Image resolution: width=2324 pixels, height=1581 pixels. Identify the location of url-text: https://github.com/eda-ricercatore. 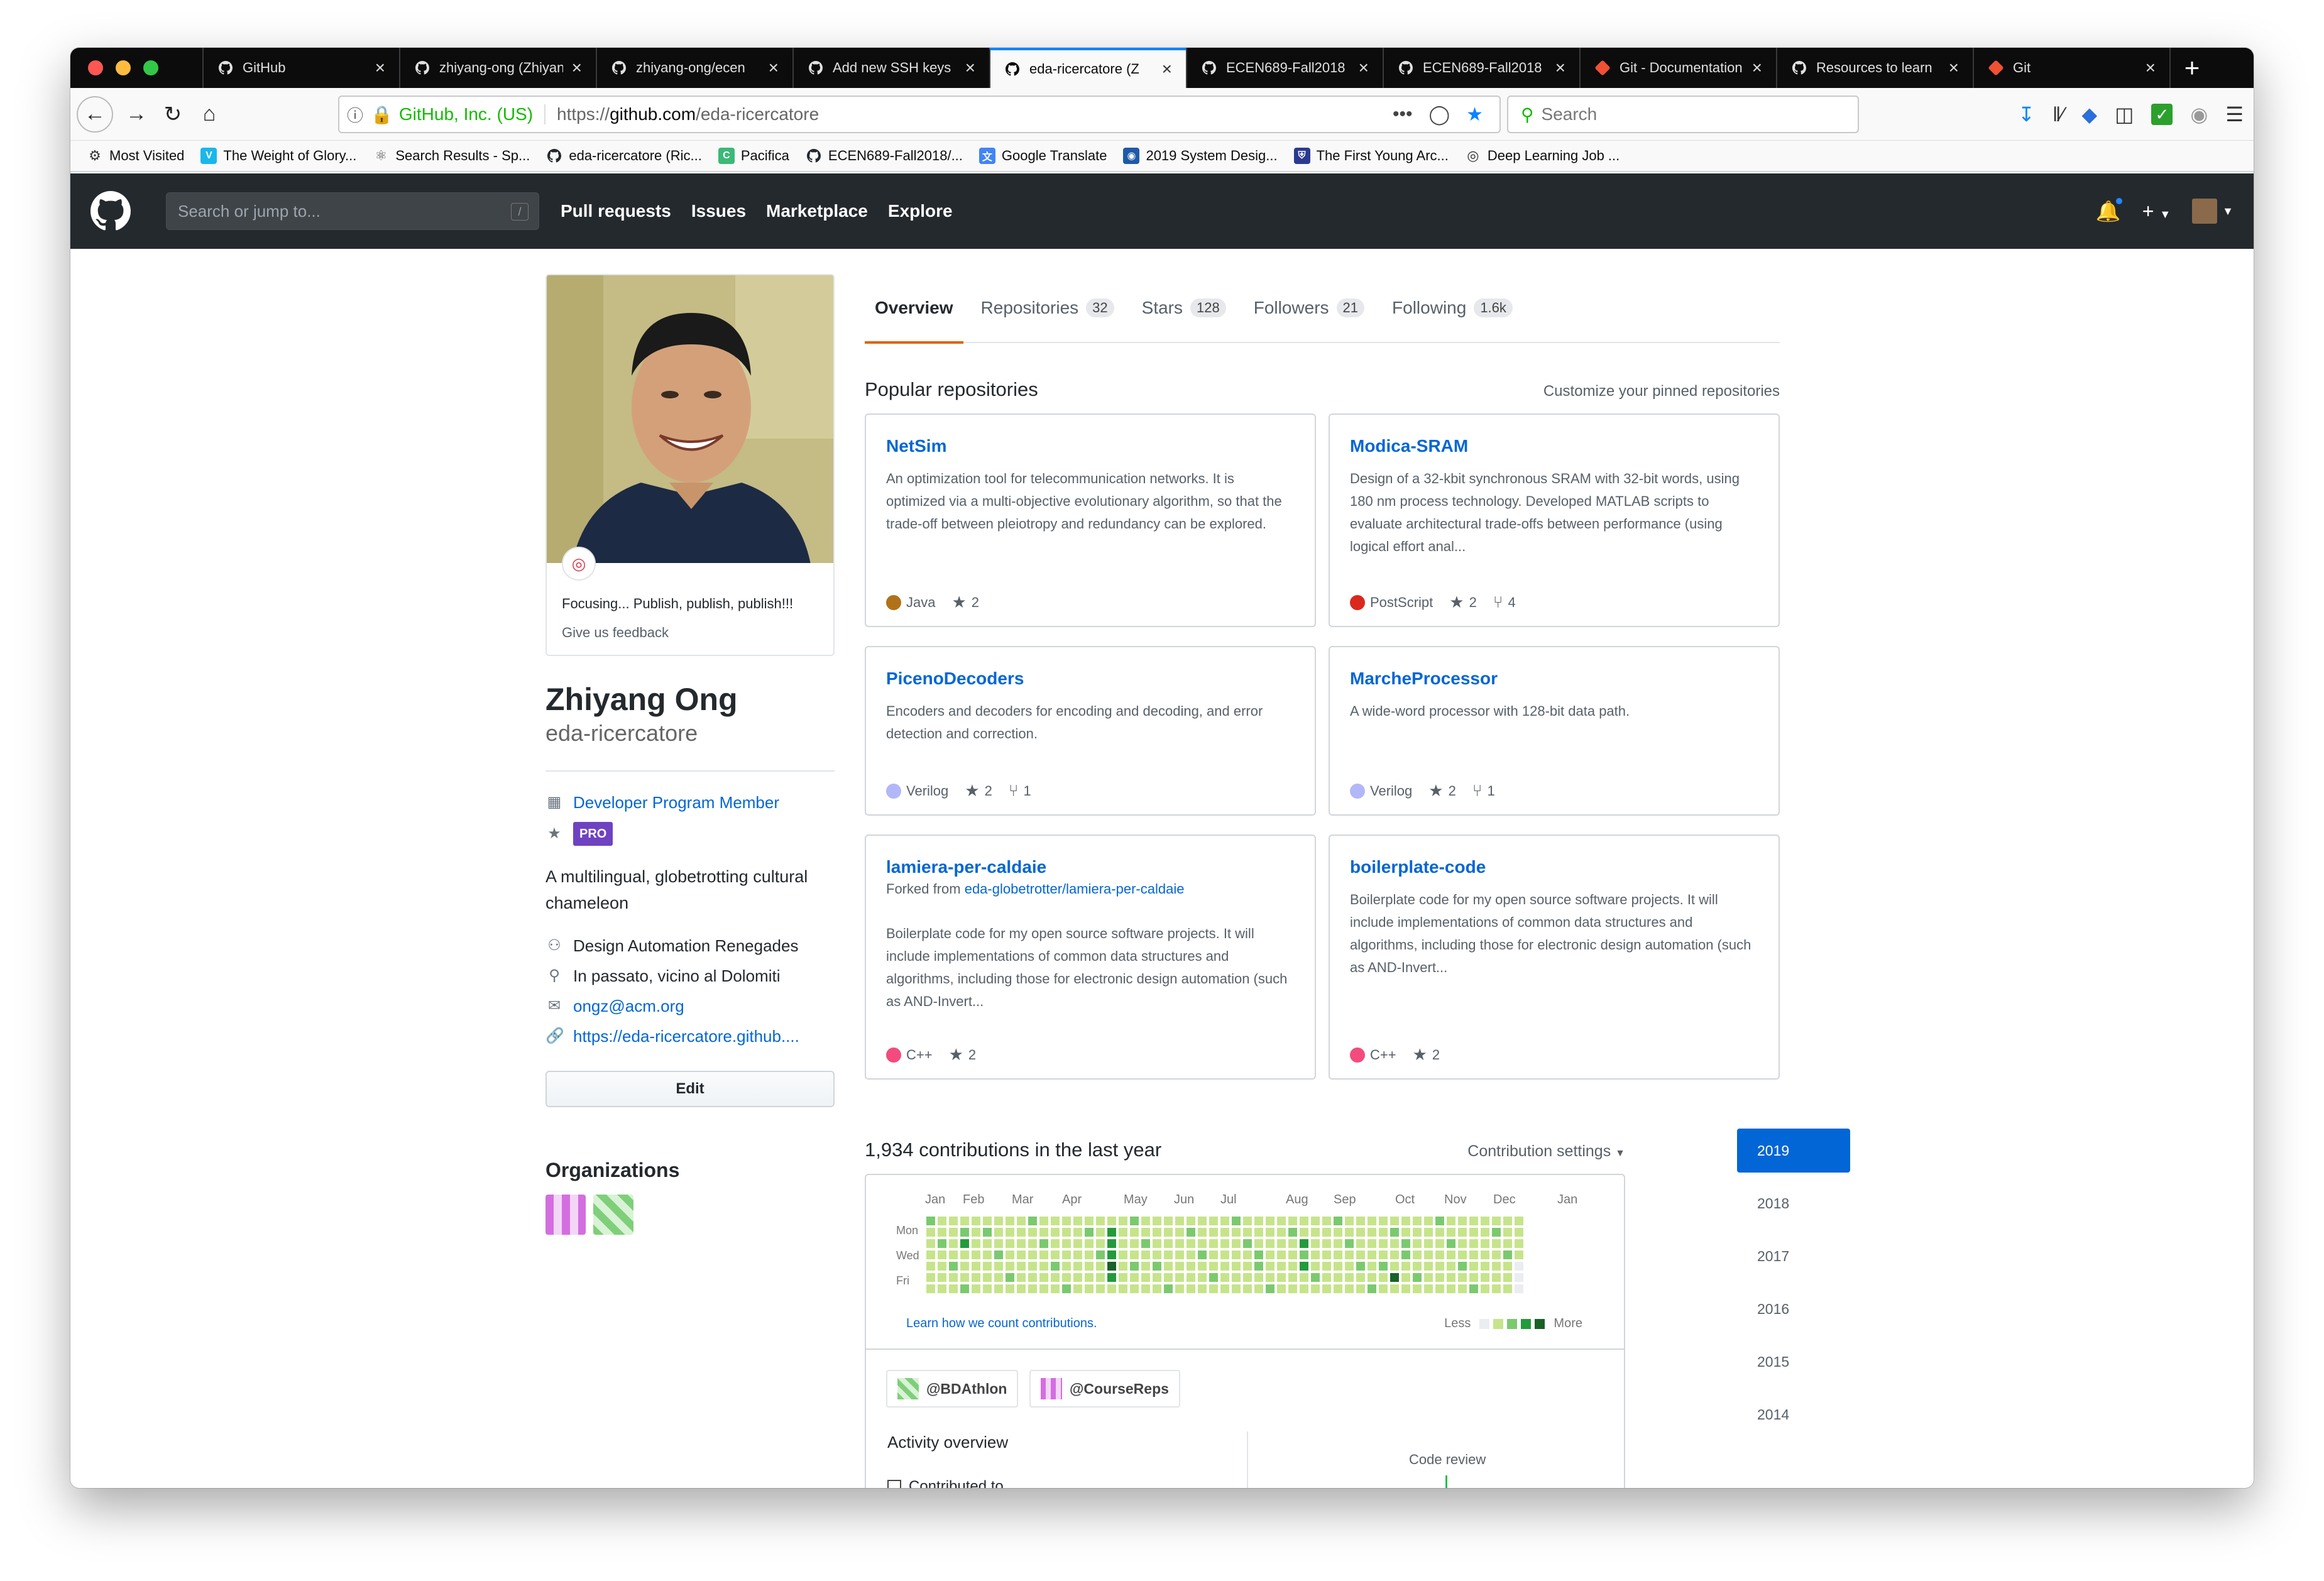
(975, 114).